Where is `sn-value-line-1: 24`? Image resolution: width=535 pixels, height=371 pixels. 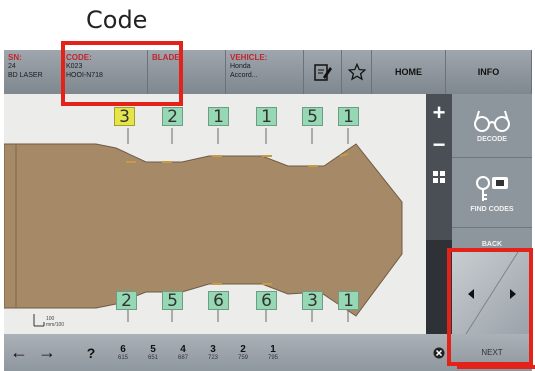 sn-value-line-1: 24 is located at coordinates (12, 66).